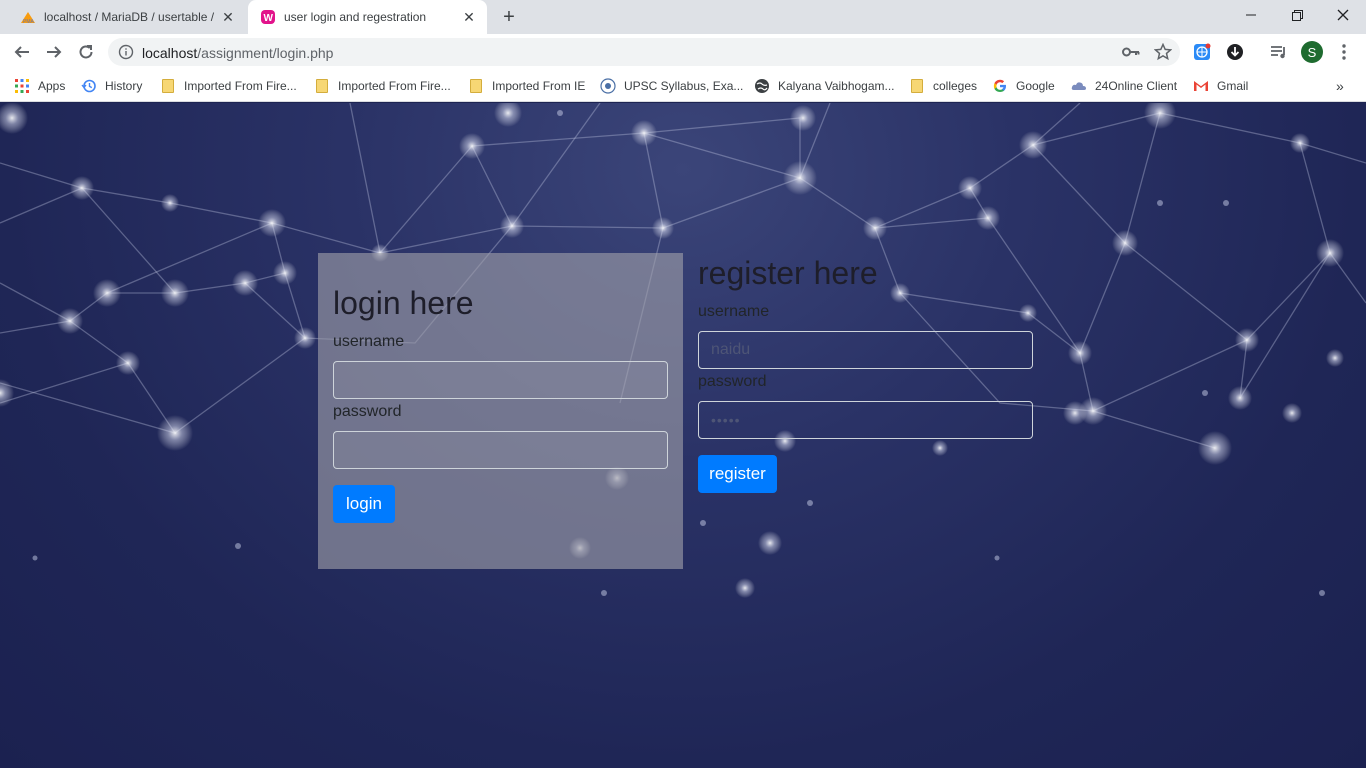 This screenshot has width=1366, height=768. Describe the element at coordinates (1202, 52) in the screenshot. I see `extension-globe-icon` at that location.